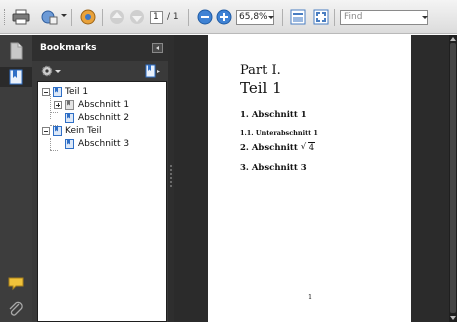 This screenshot has width=457, height=322. I want to click on next-page-button, so click(137, 17).